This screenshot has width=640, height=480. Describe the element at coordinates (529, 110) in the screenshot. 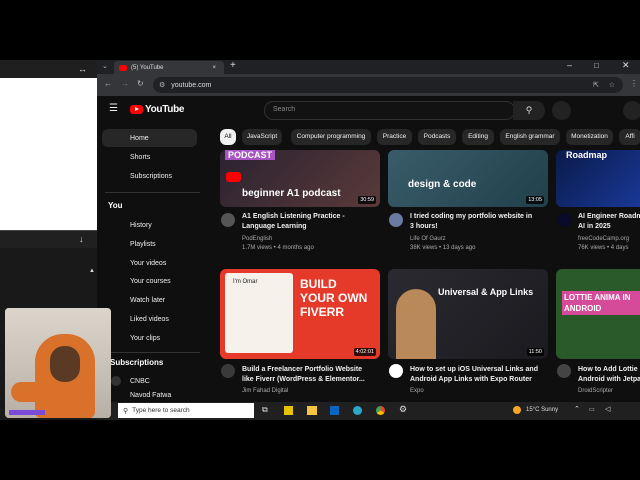

I see `search-button: ⚲` at that location.